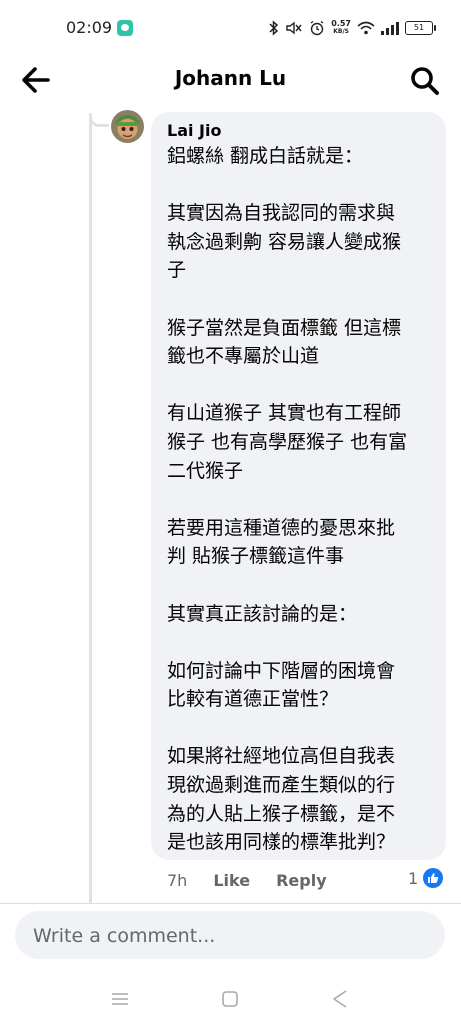 The image size is (461, 1024). Describe the element at coordinates (366, 28) in the screenshot. I see `wifi-icon` at that location.